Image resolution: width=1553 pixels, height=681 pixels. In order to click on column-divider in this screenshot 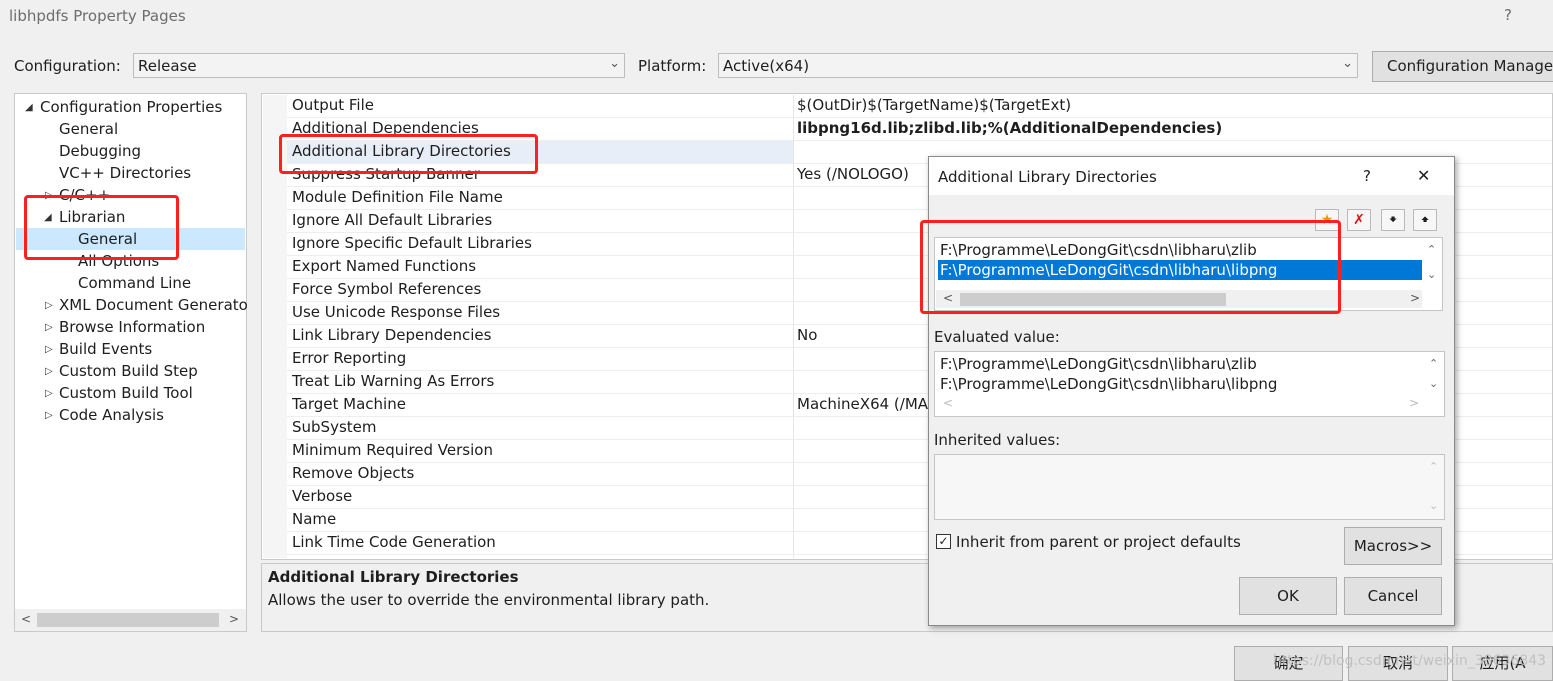, I will do `click(793, 326)`.